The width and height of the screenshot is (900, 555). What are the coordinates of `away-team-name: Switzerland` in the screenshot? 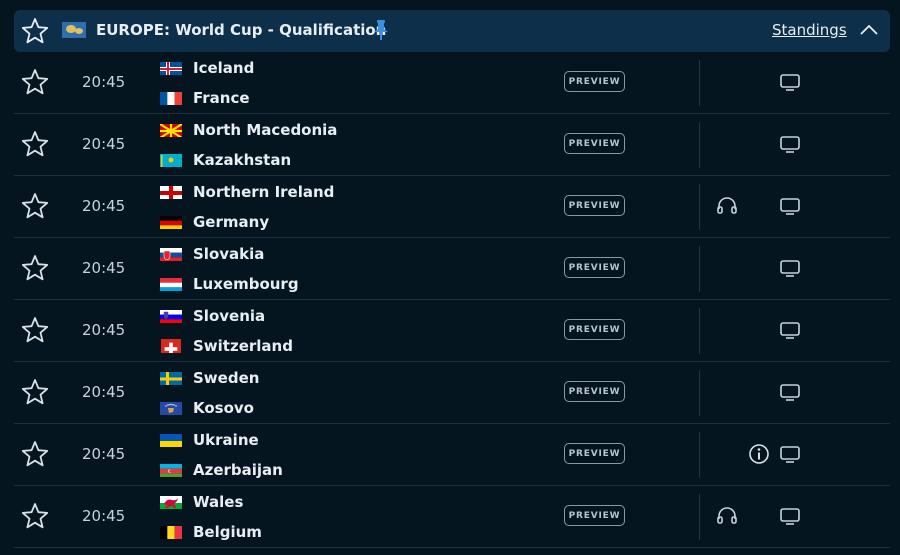 It's located at (243, 346).